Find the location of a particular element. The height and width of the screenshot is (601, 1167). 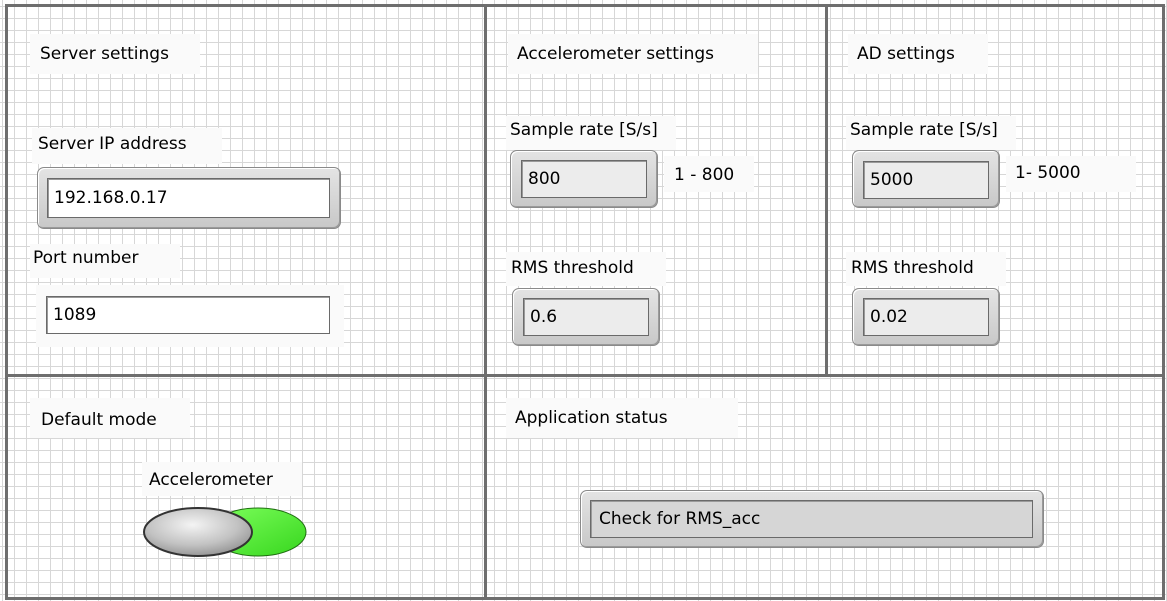

accelerometer-toggle is located at coordinates (226, 533).